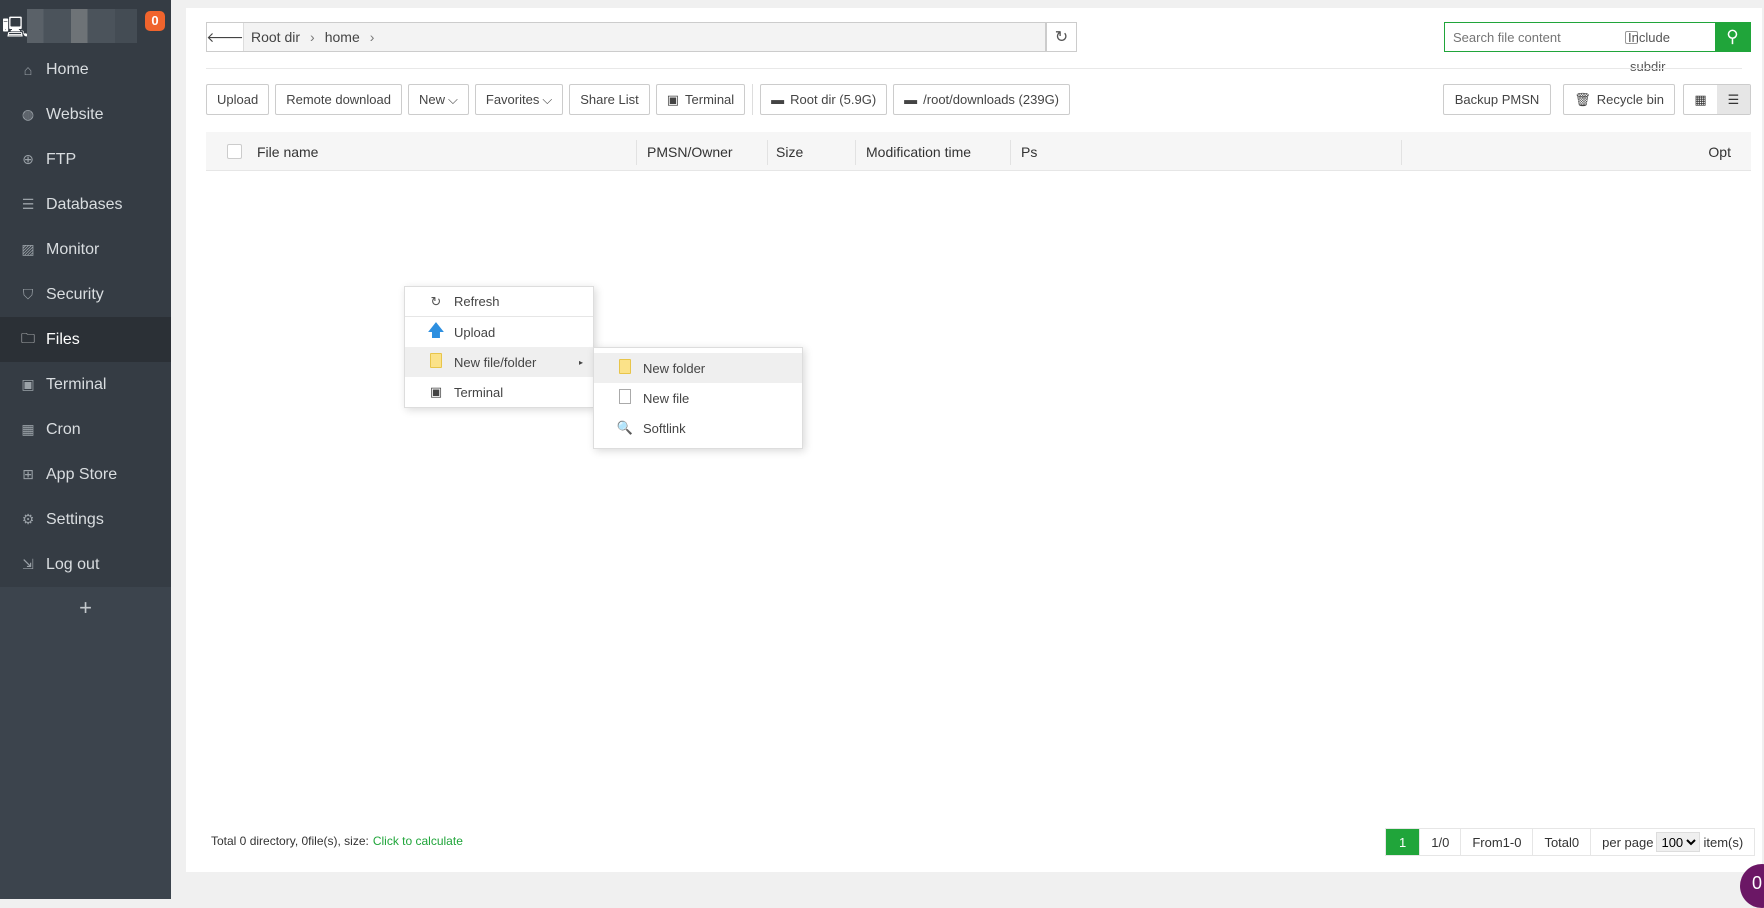  What do you see at coordinates (155, 21) in the screenshot?
I see `notification-badge: 0` at bounding box center [155, 21].